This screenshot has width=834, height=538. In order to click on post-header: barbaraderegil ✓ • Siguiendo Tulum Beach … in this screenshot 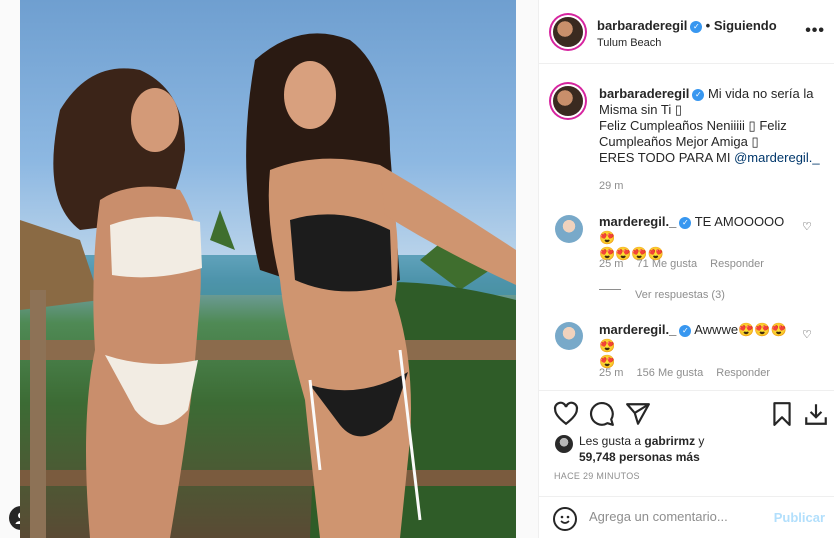, I will do `click(686, 32)`.